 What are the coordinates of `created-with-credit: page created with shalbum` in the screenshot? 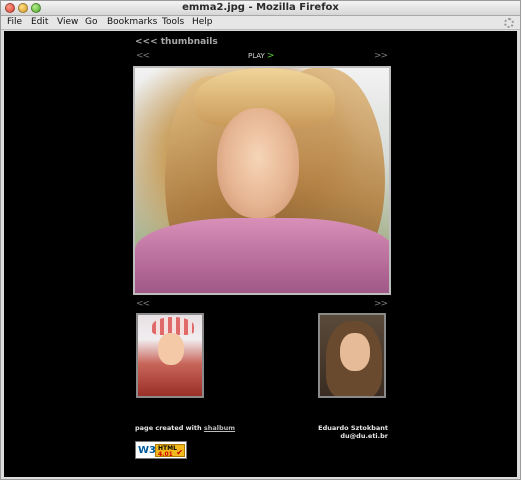 It's located at (185, 428).